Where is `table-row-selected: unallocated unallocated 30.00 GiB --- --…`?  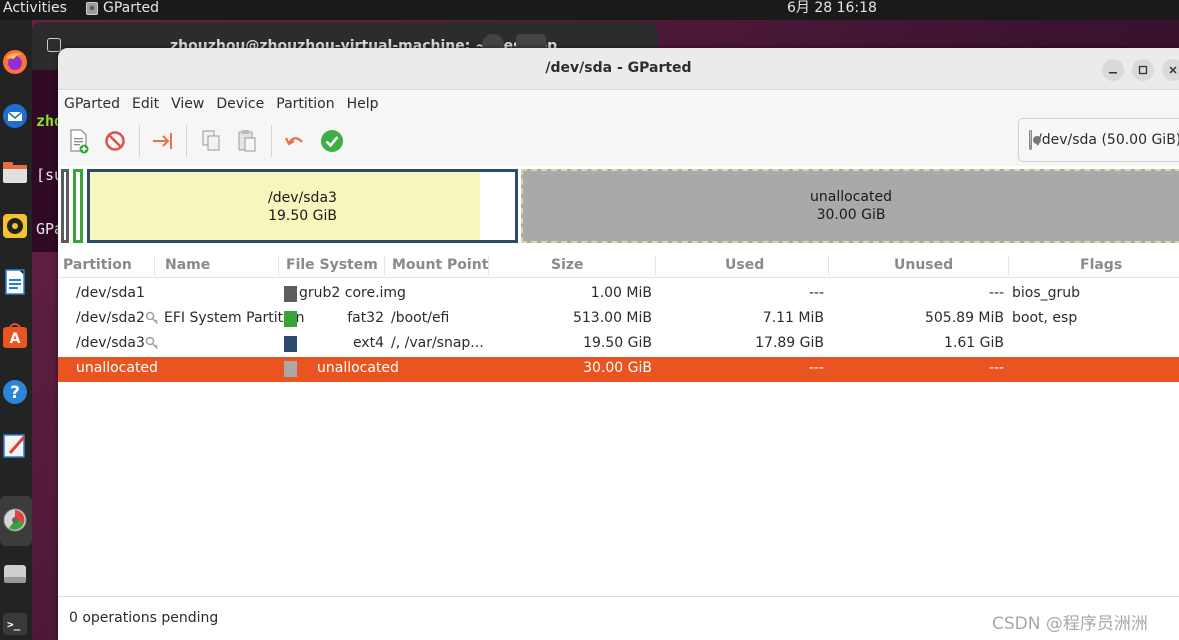
table-row-selected: unallocated unallocated 30.00 GiB --- --… is located at coordinates (618, 369).